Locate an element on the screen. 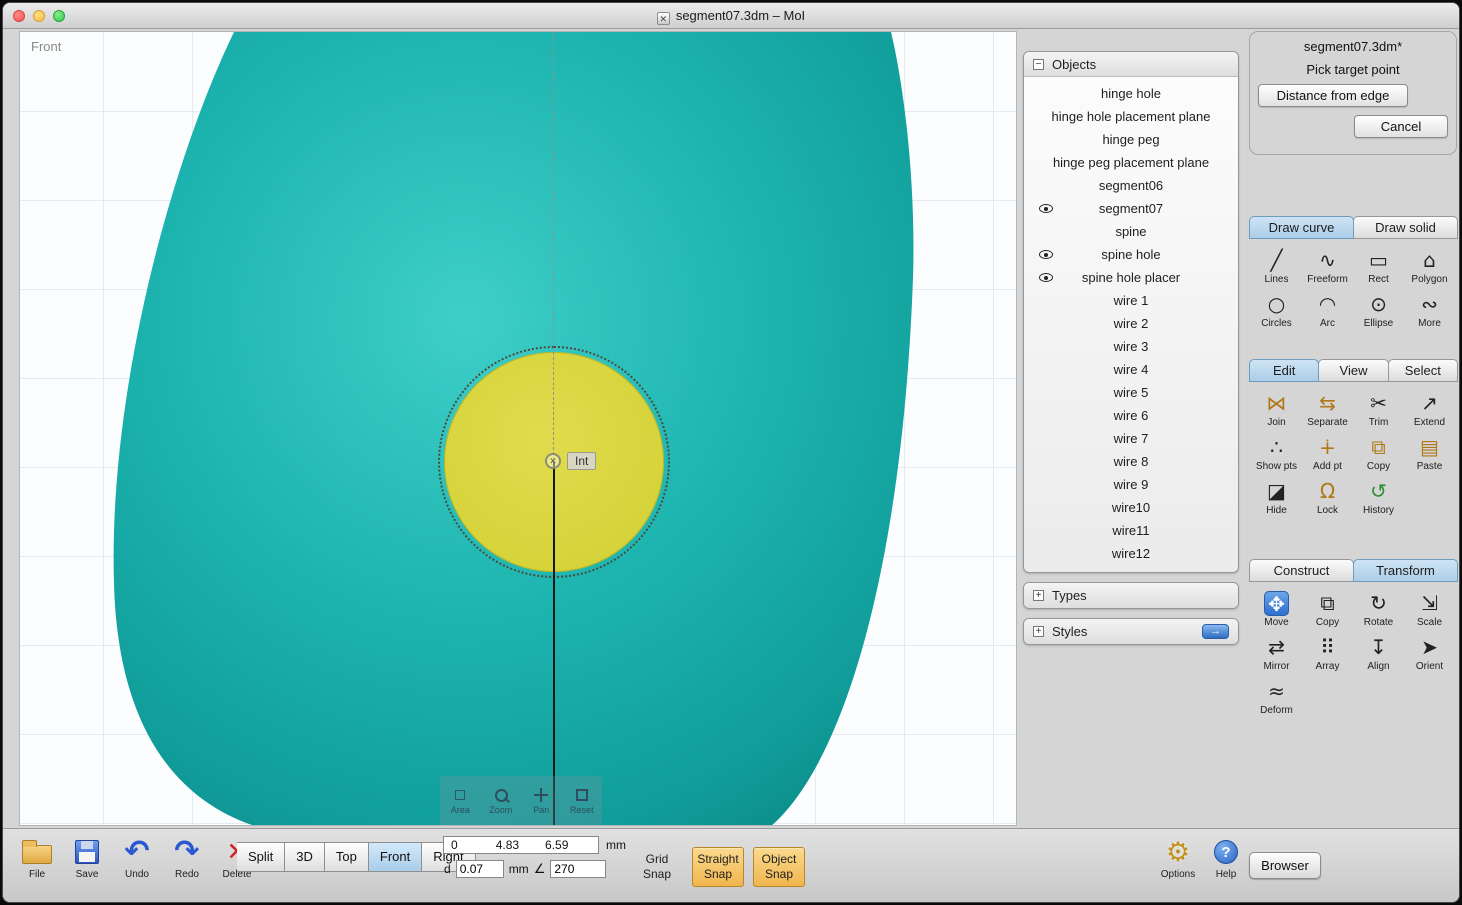 This screenshot has width=1462, height=905. styles-arrow-icon is located at coordinates (1215, 631).